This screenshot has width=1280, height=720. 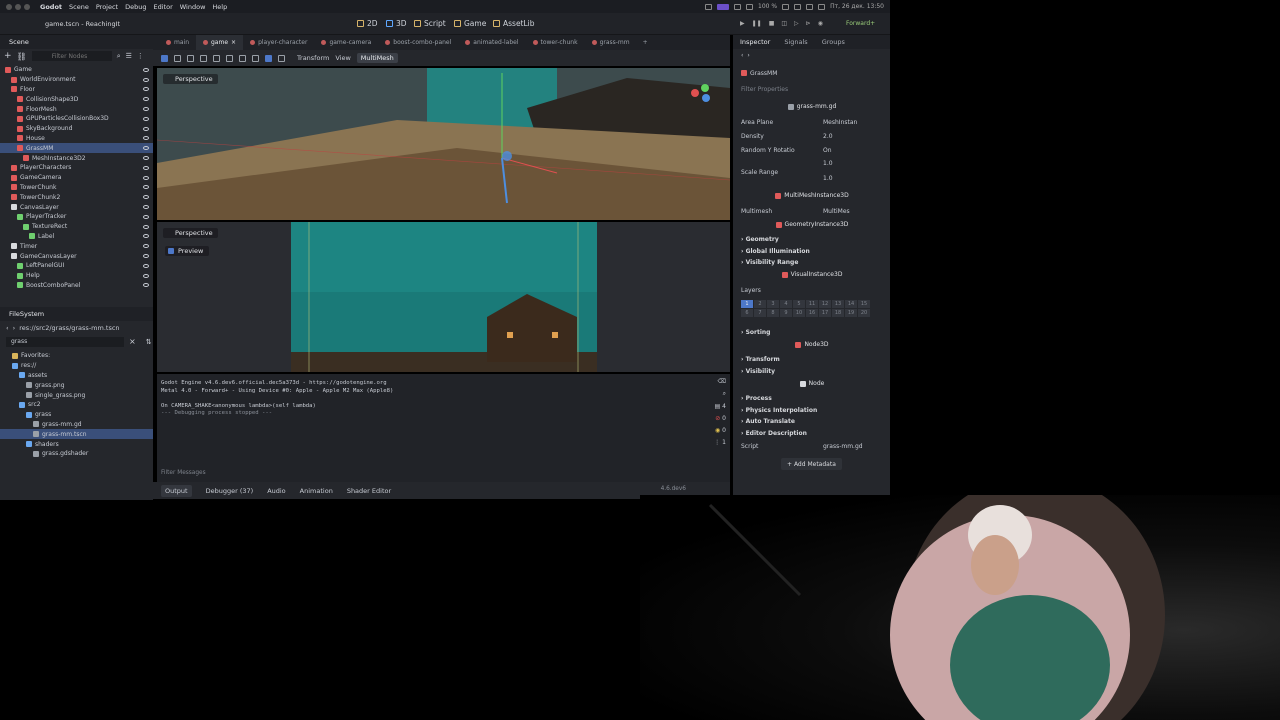 What do you see at coordinates (749, 6) in the screenshot?
I see `bluetooth-icon` at bounding box center [749, 6].